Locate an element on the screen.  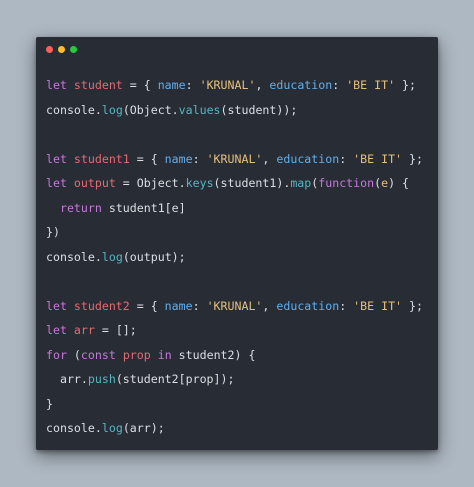
code-token-method: keys is located at coordinates (199, 183).